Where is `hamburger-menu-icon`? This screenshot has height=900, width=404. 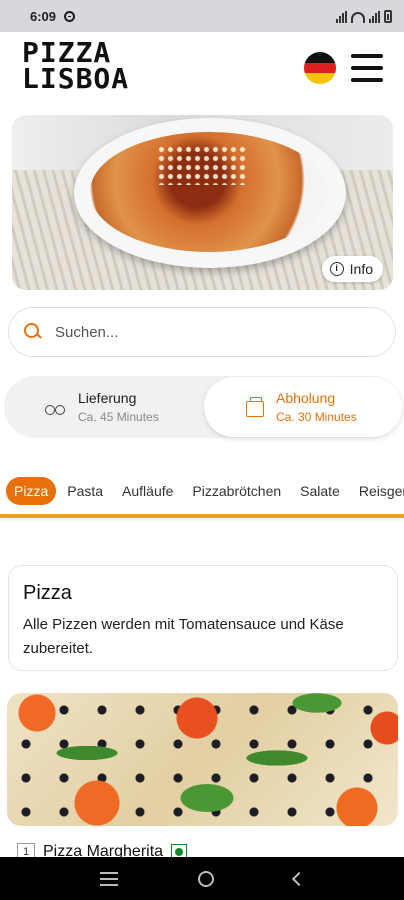 hamburger-menu-icon is located at coordinates (367, 68).